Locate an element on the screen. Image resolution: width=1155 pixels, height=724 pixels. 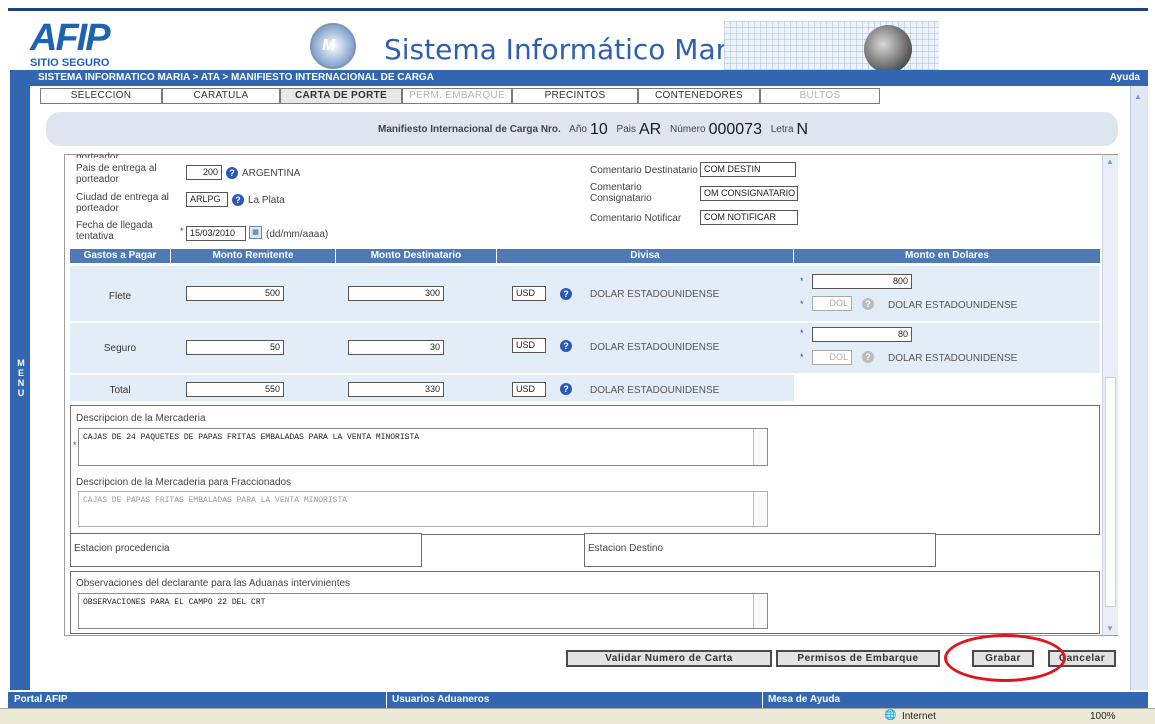
letra-value: N is located at coordinates (802, 129).